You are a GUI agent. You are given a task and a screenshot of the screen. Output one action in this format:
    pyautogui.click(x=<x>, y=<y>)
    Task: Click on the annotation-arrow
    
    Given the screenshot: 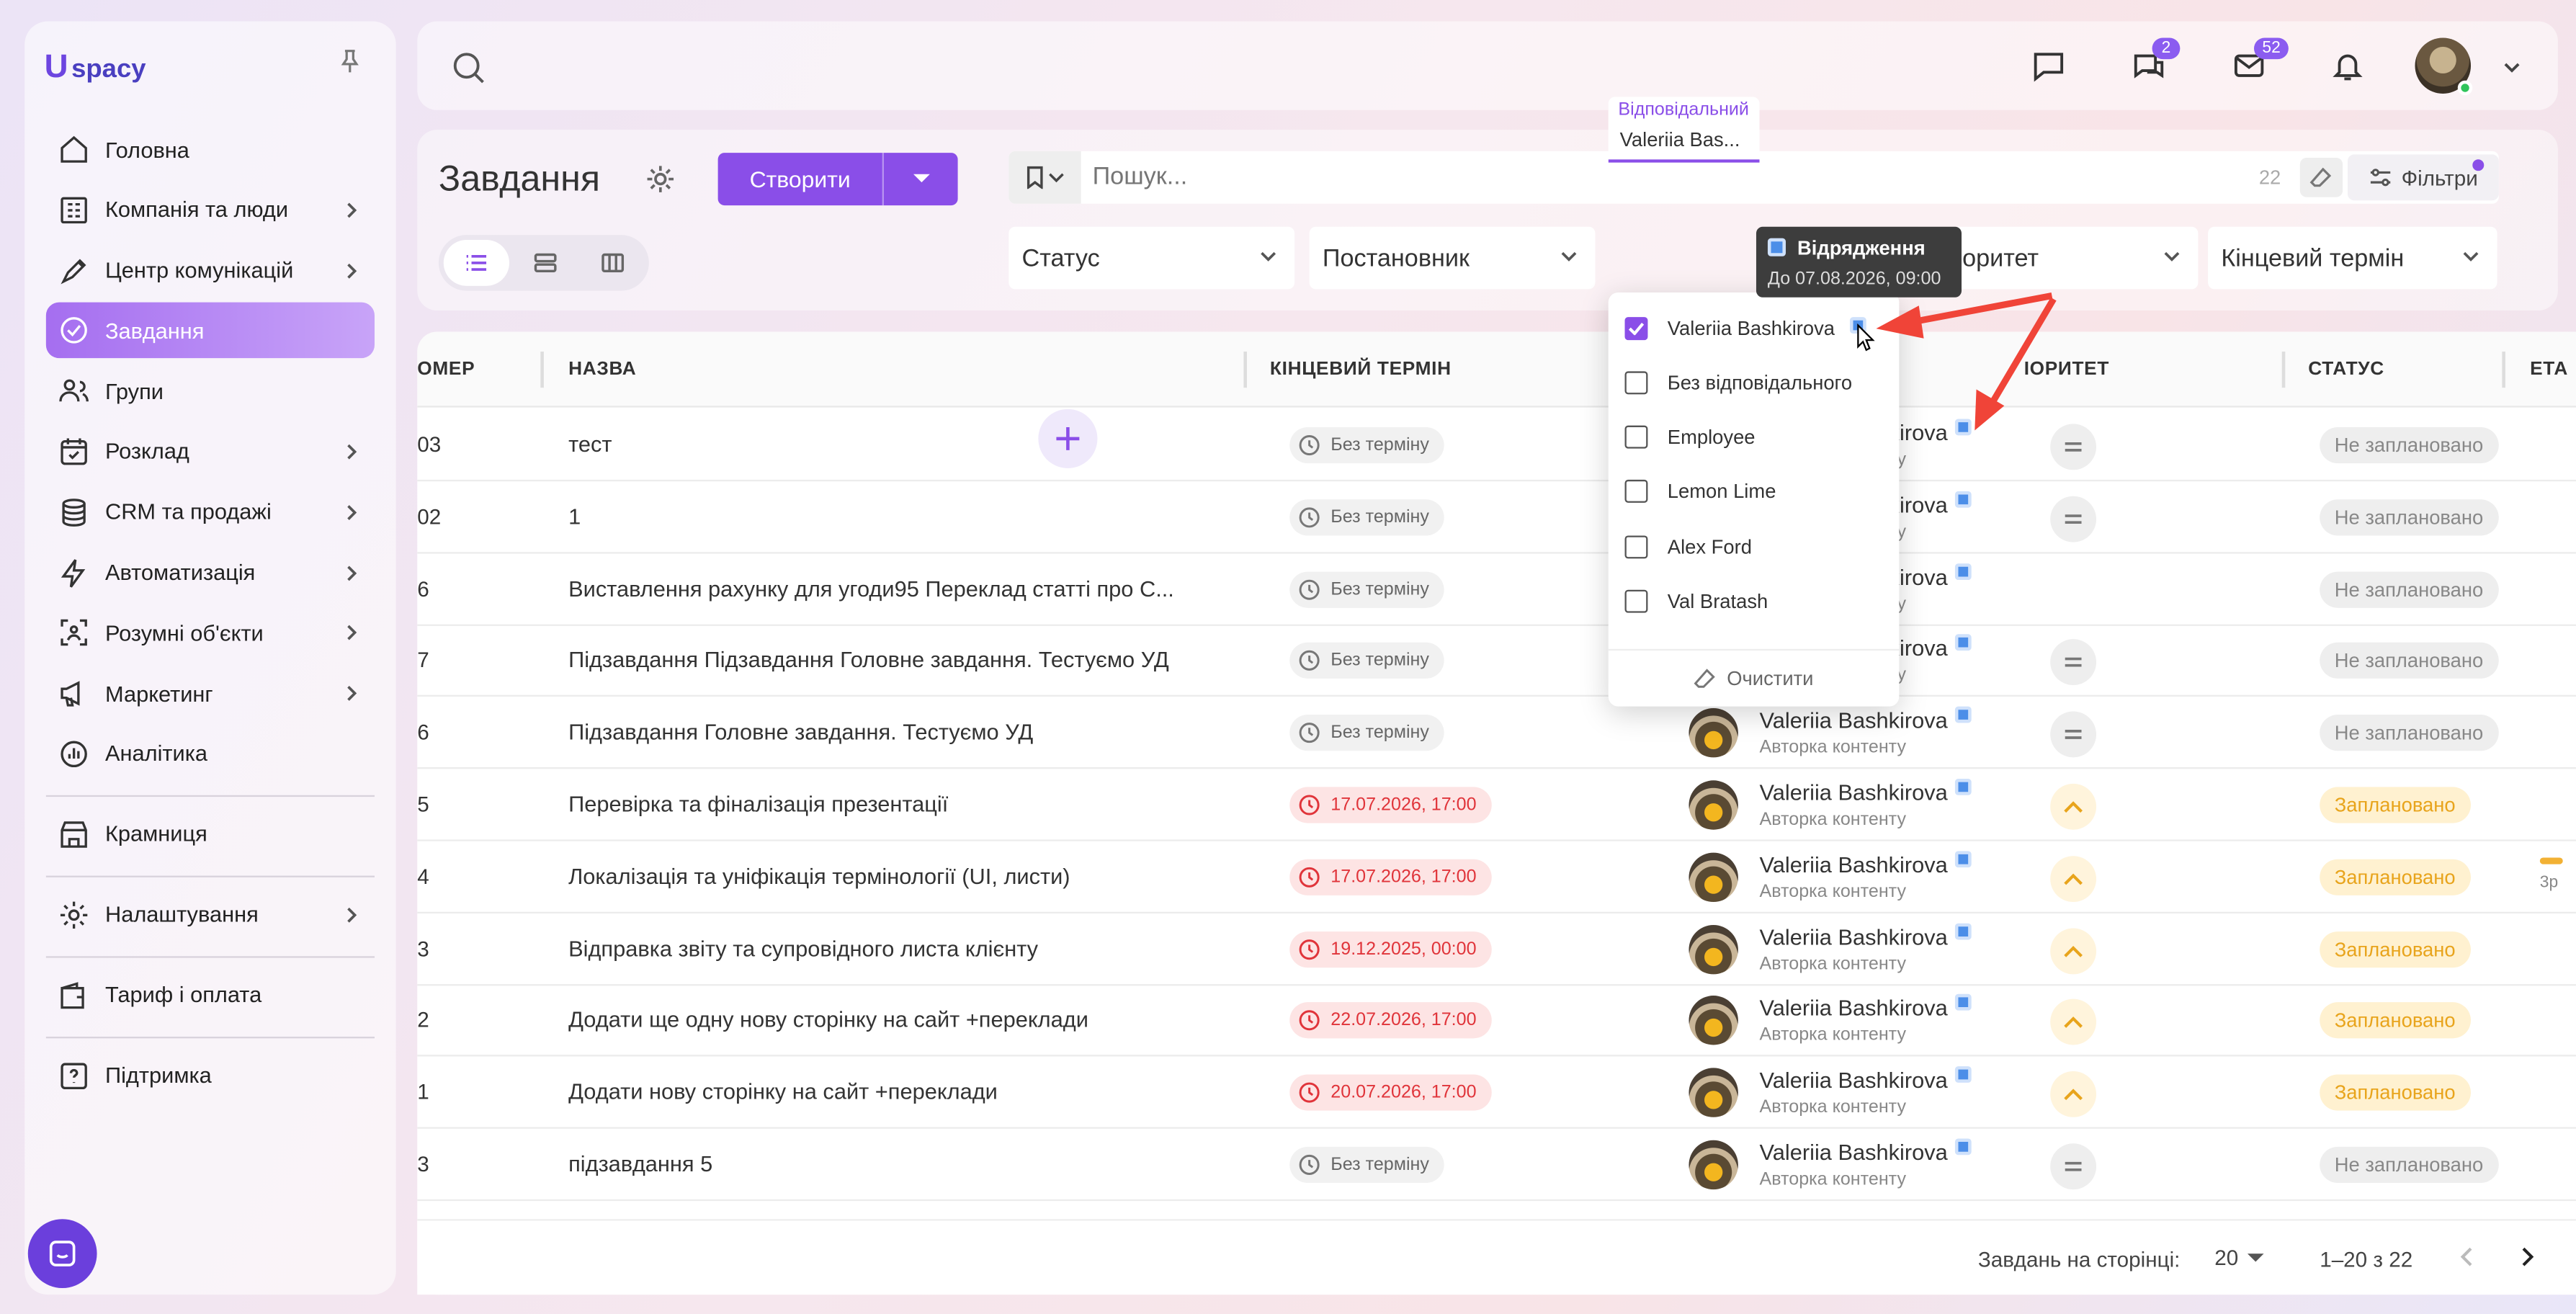 What is the action you would take?
    pyautogui.click(x=1967, y=361)
    